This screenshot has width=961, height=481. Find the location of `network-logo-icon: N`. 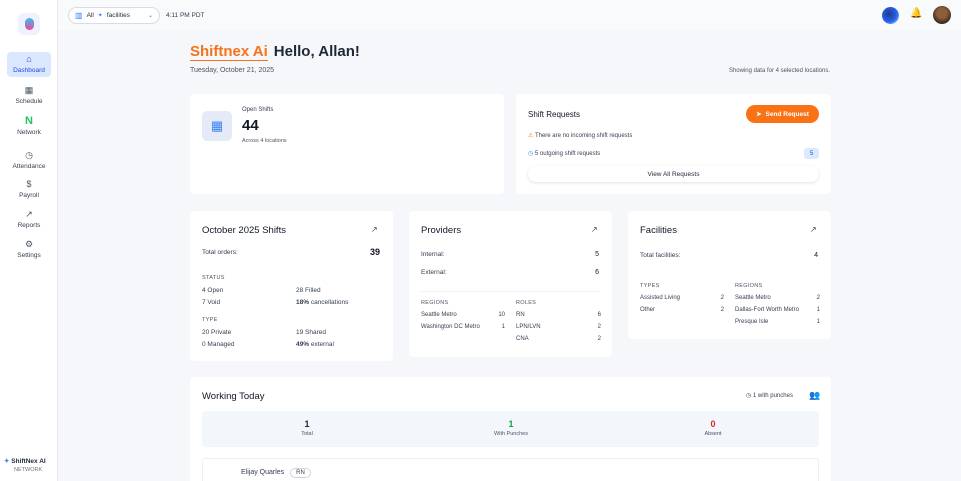

network-logo-icon: N is located at coordinates (29, 121).